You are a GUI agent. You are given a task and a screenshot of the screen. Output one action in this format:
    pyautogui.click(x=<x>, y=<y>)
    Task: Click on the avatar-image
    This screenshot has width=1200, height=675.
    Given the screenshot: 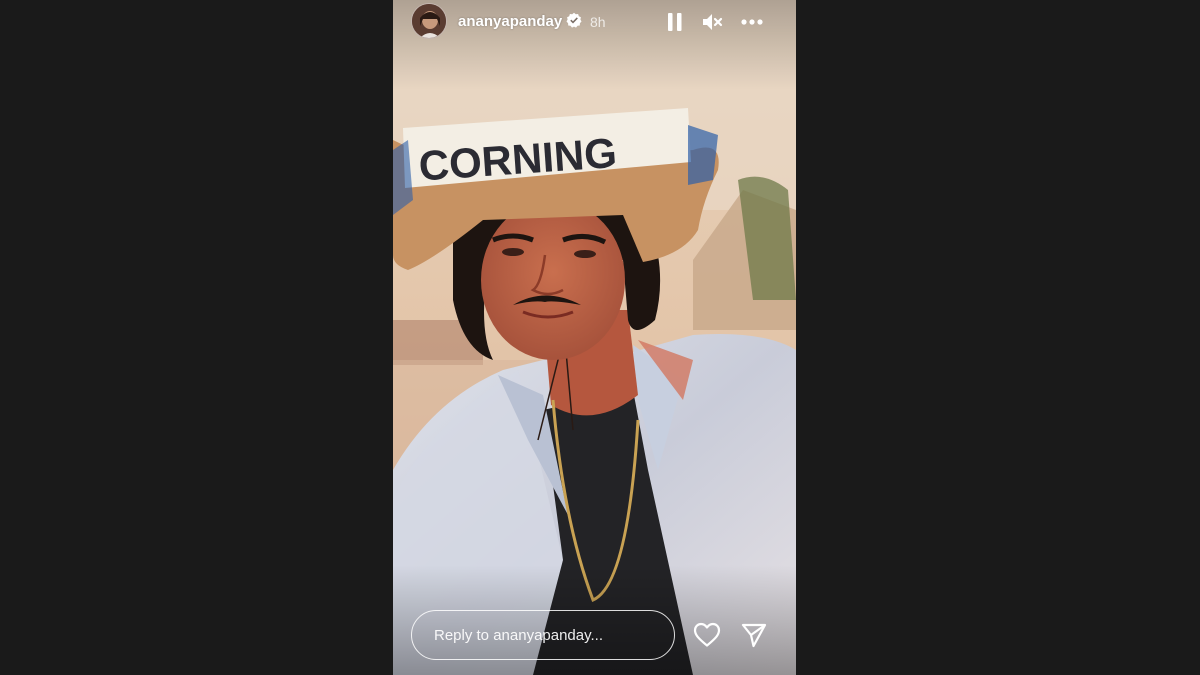 What is the action you would take?
    pyautogui.click(x=429, y=21)
    